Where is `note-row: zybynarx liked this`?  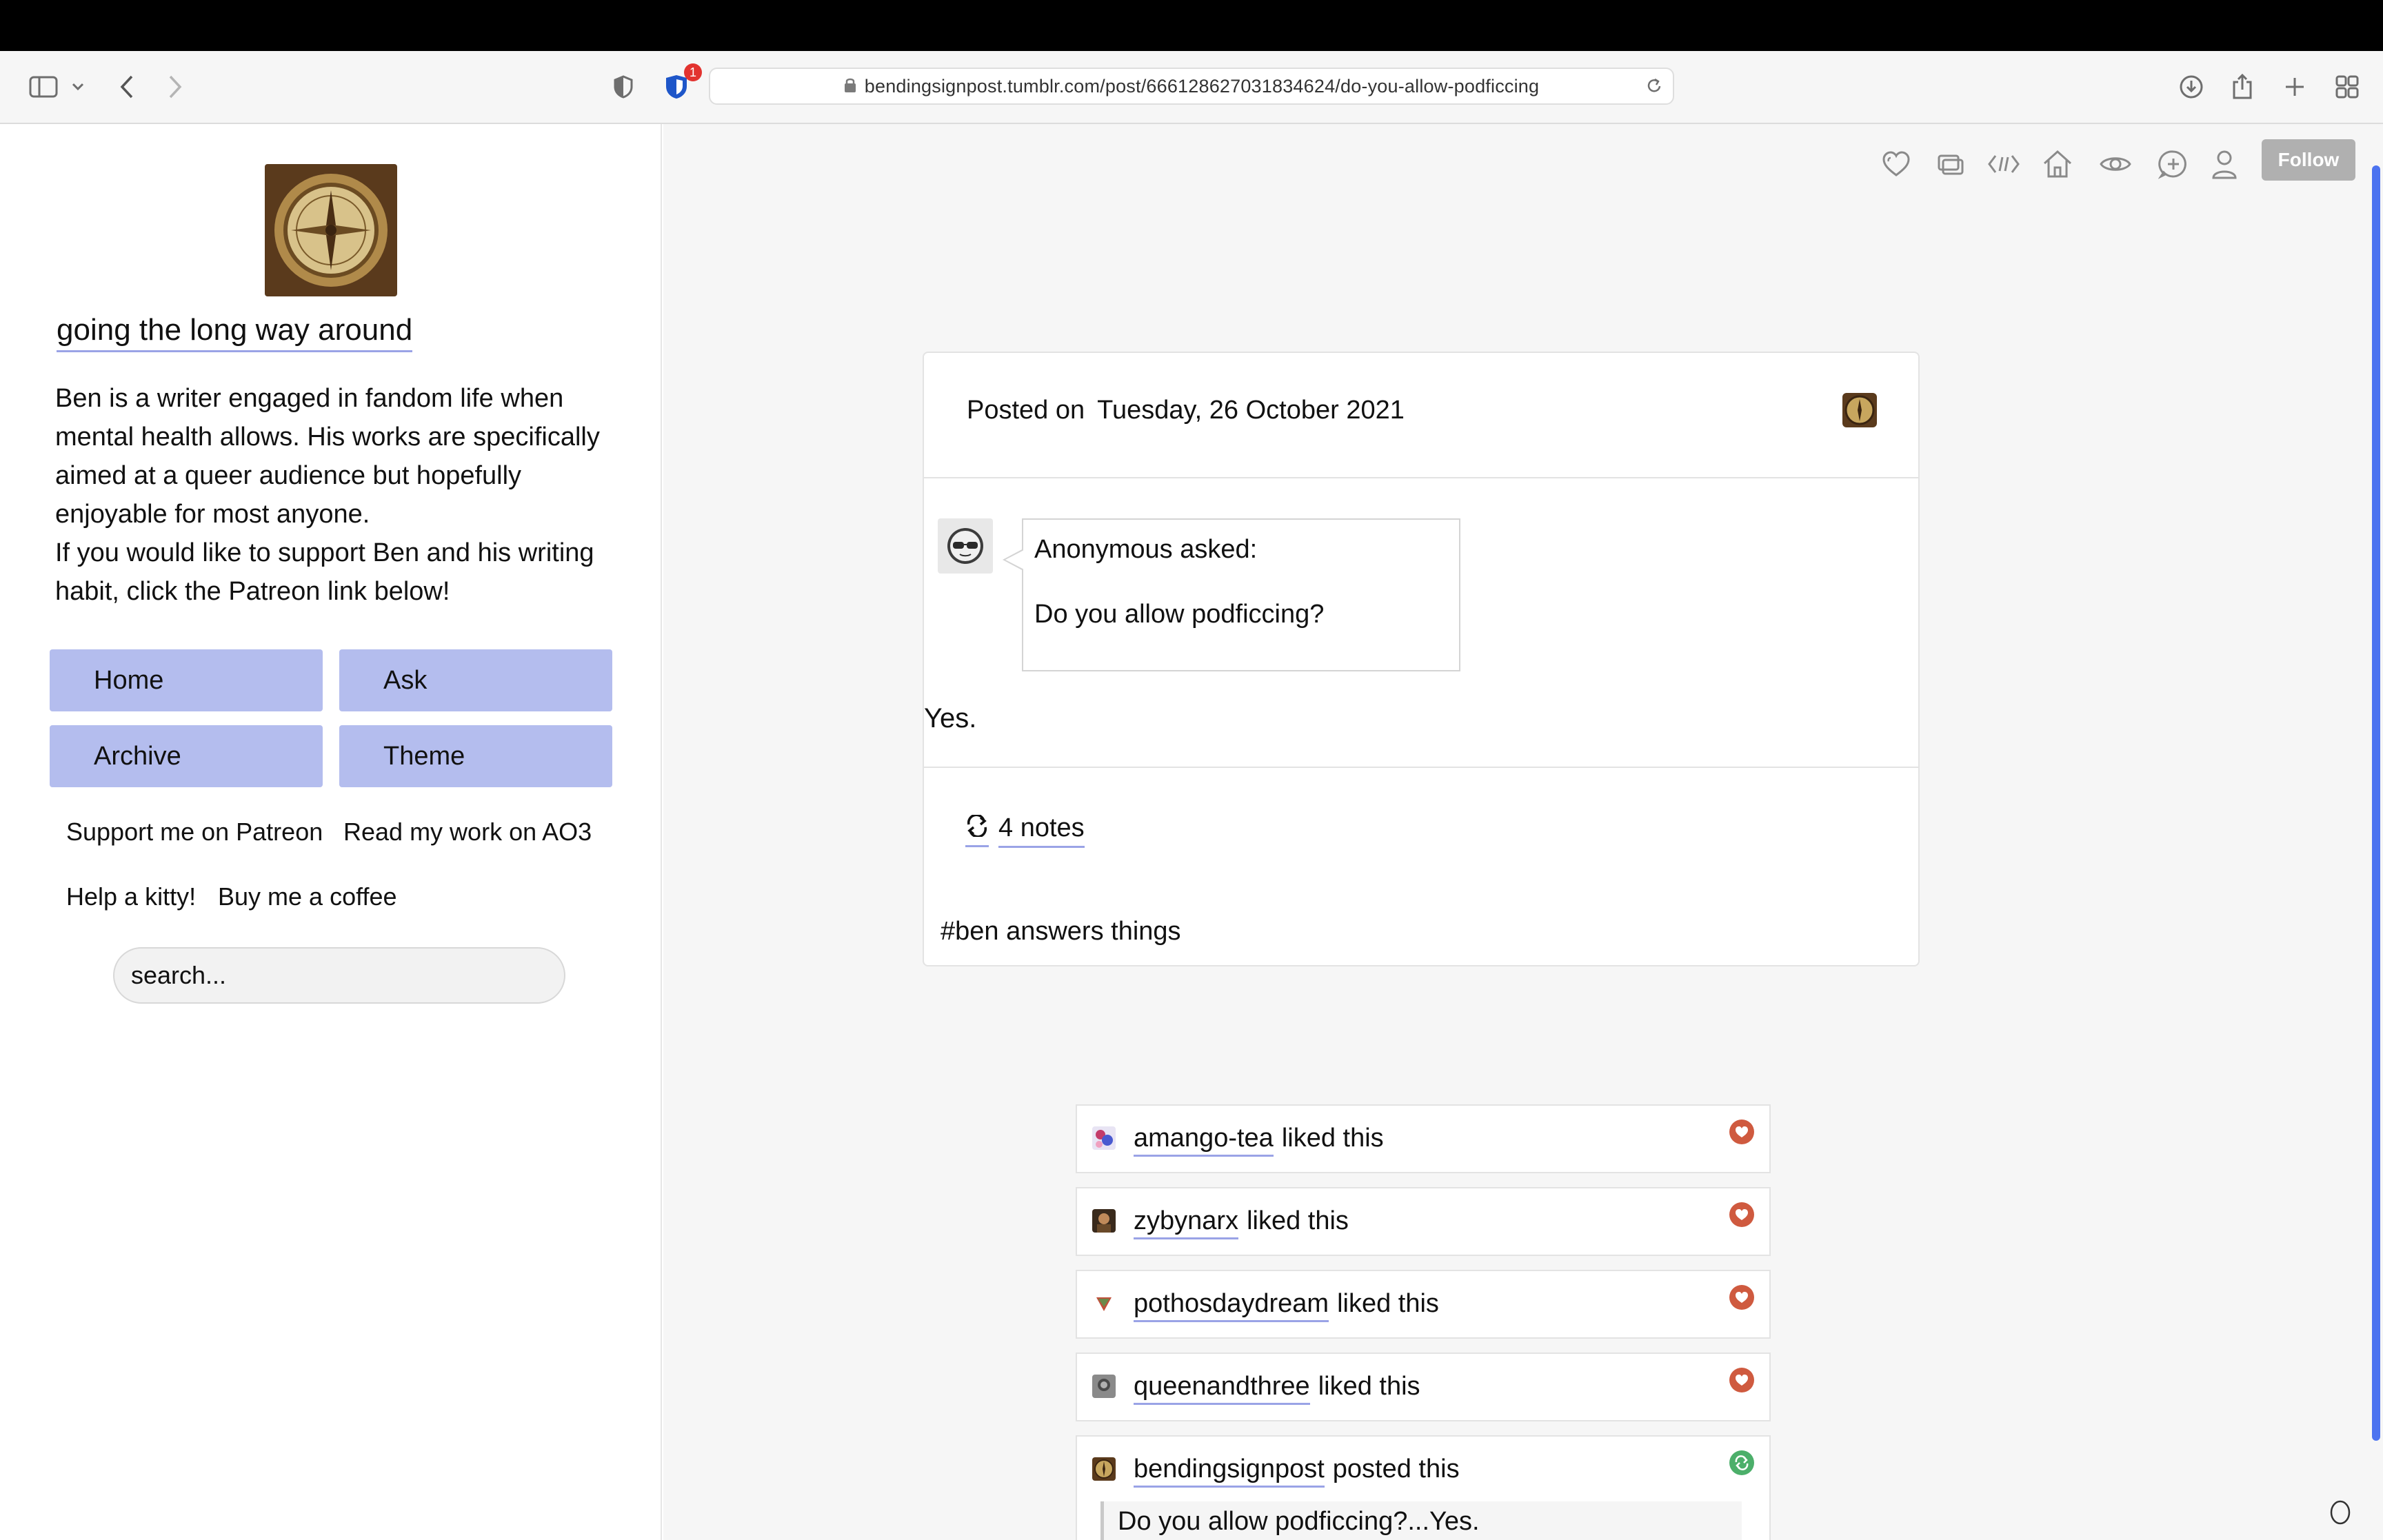
note-row: zybynarx liked this is located at coordinates (1423, 1222).